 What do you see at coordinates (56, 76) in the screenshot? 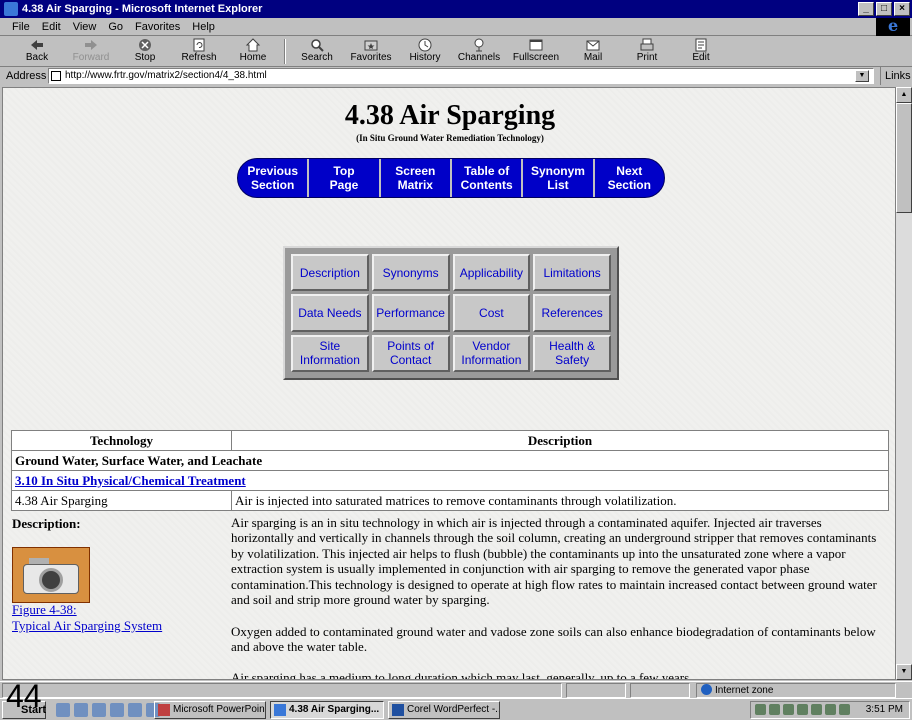
I see `page-icon` at bounding box center [56, 76].